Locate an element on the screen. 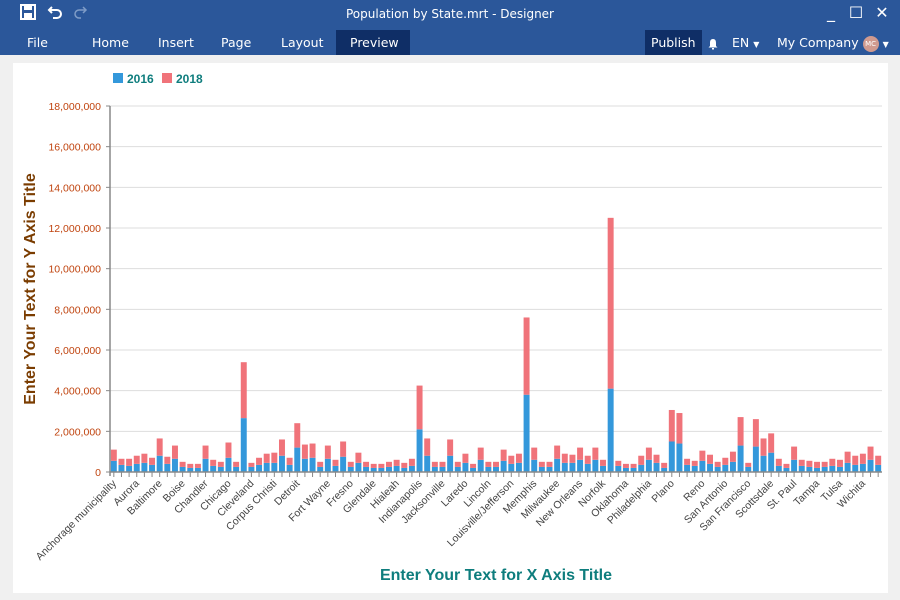  chevron-down-icon: ▼ is located at coordinates (885, 44).